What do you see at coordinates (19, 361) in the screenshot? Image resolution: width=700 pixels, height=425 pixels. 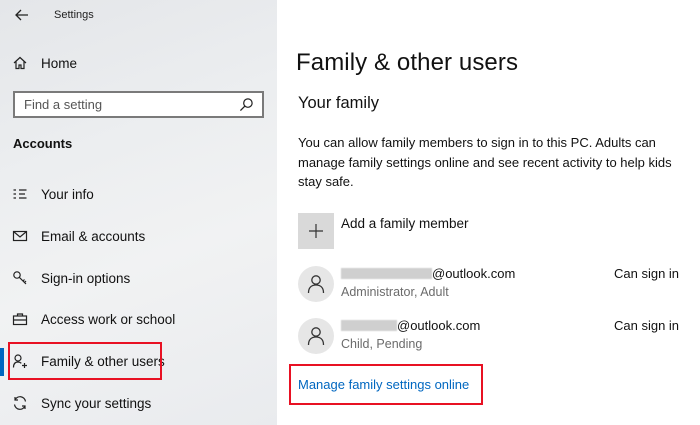 I see `person-add-icon` at bounding box center [19, 361].